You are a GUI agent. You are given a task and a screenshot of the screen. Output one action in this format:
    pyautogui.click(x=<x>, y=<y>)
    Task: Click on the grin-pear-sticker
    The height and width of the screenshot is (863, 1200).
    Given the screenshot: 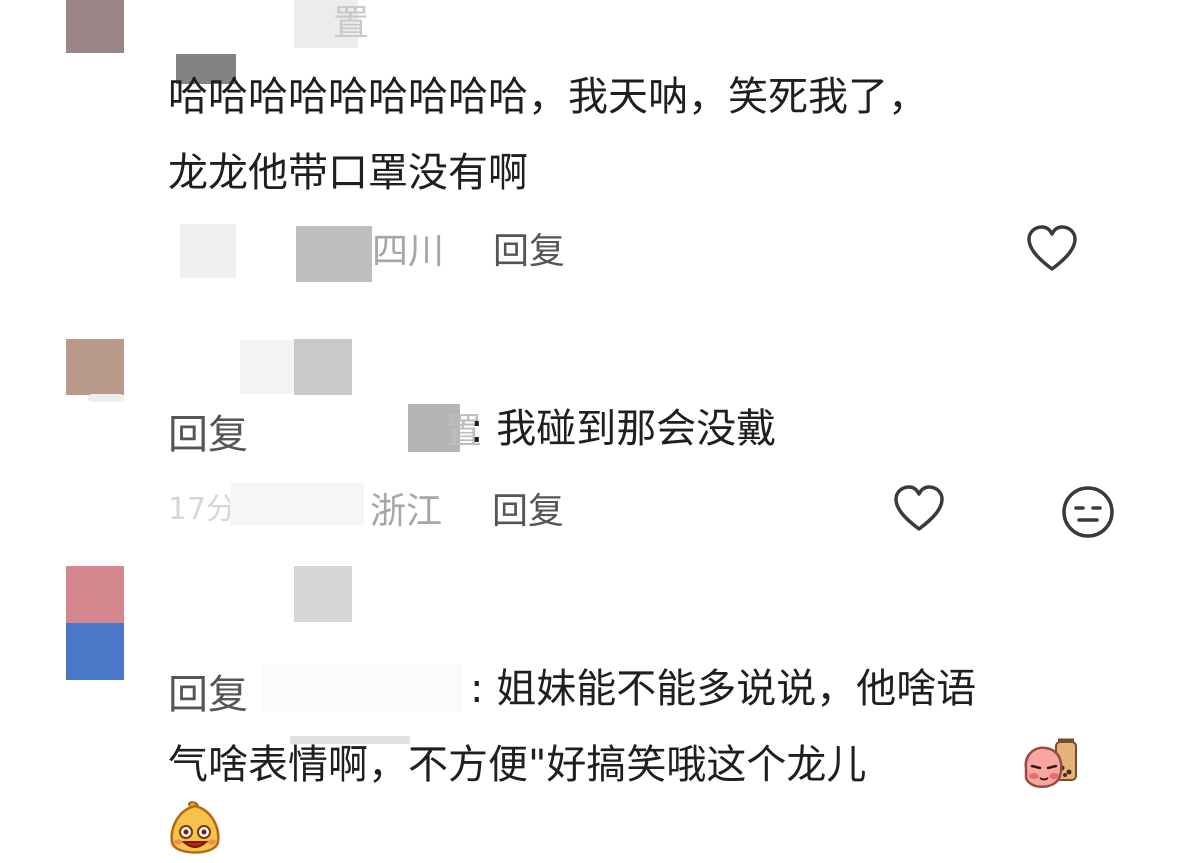 What is the action you would take?
    pyautogui.click(x=195, y=829)
    